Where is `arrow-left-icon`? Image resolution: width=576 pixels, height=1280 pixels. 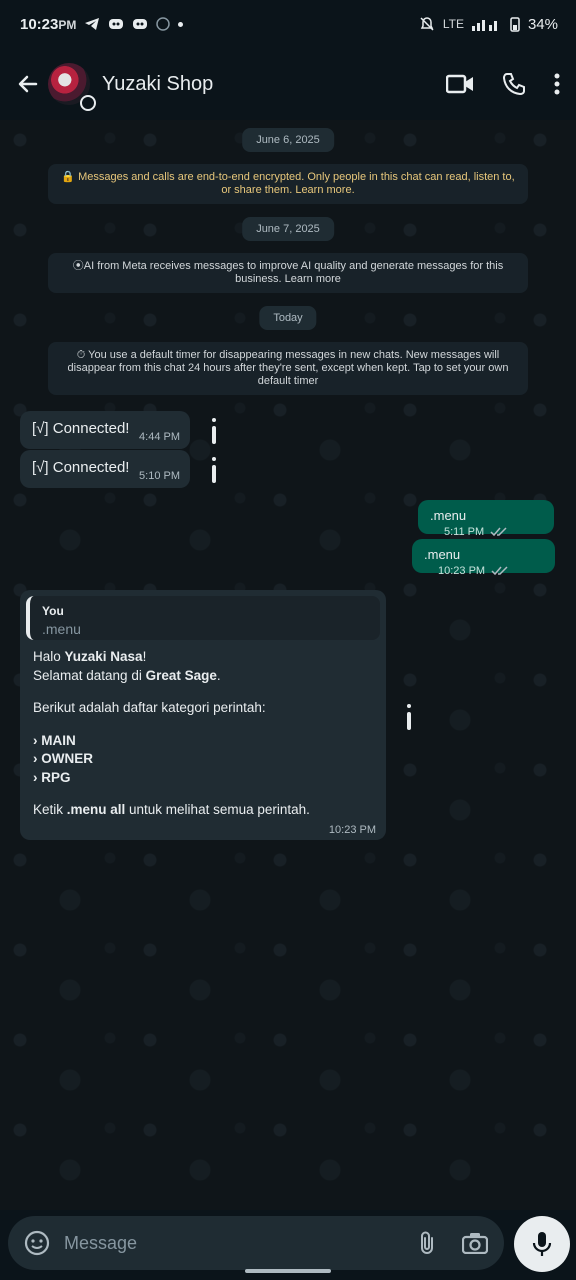 arrow-left-icon is located at coordinates (28, 84).